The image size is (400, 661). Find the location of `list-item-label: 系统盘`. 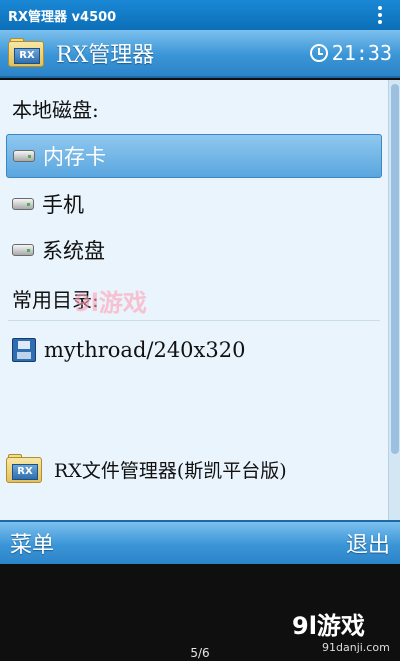

list-item-label: 系统盘 is located at coordinates (73, 251).